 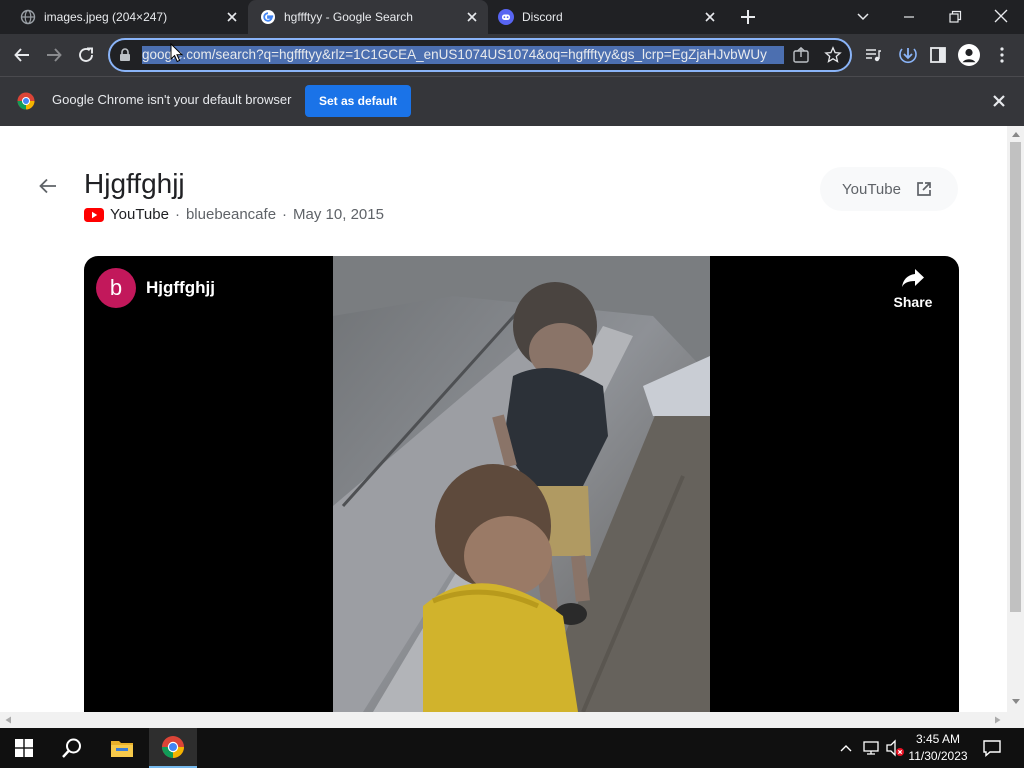 What do you see at coordinates (338, 214) in the screenshot?
I see `video-date: May 10, 2015` at bounding box center [338, 214].